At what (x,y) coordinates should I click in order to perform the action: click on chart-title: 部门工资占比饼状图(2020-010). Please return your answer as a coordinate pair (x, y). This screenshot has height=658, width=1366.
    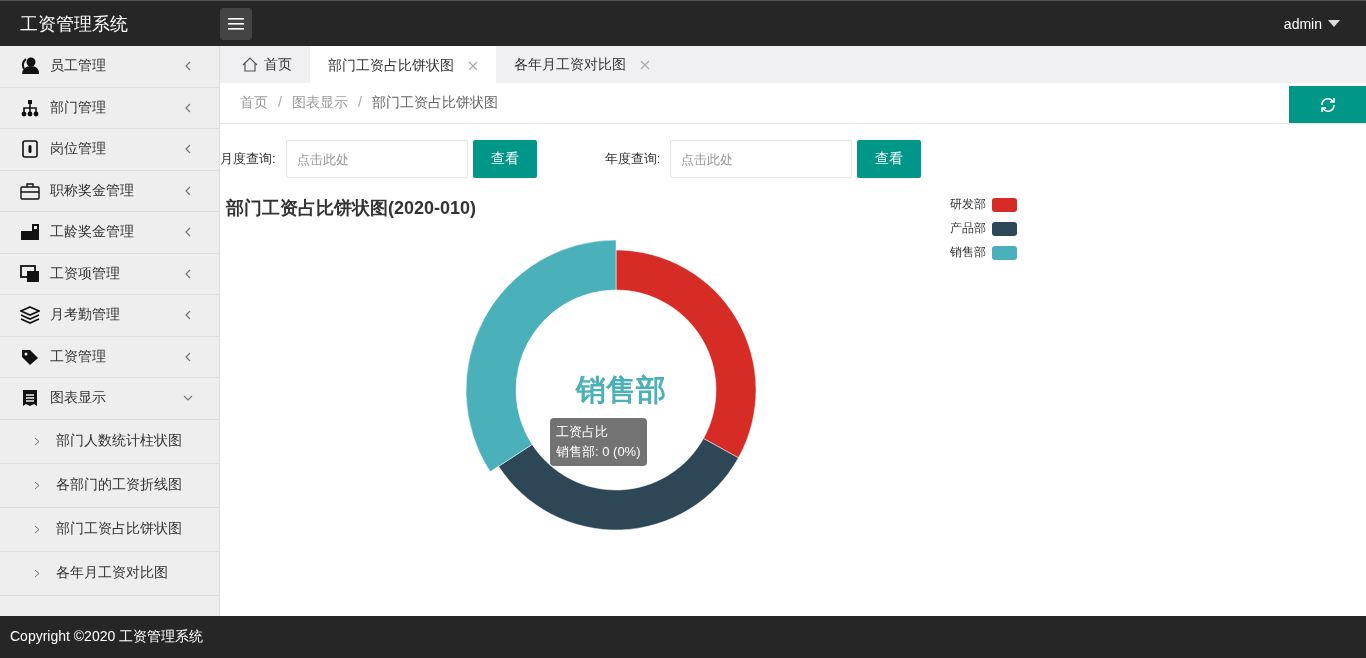
    Looking at the image, I should click on (351, 208).